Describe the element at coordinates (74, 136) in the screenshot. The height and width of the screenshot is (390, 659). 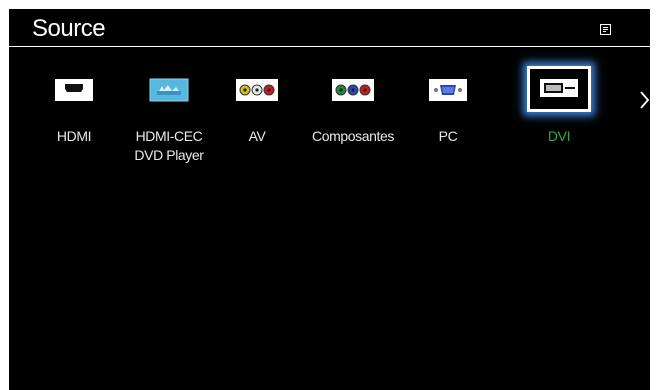
I see `source-item-label: HDMI` at that location.